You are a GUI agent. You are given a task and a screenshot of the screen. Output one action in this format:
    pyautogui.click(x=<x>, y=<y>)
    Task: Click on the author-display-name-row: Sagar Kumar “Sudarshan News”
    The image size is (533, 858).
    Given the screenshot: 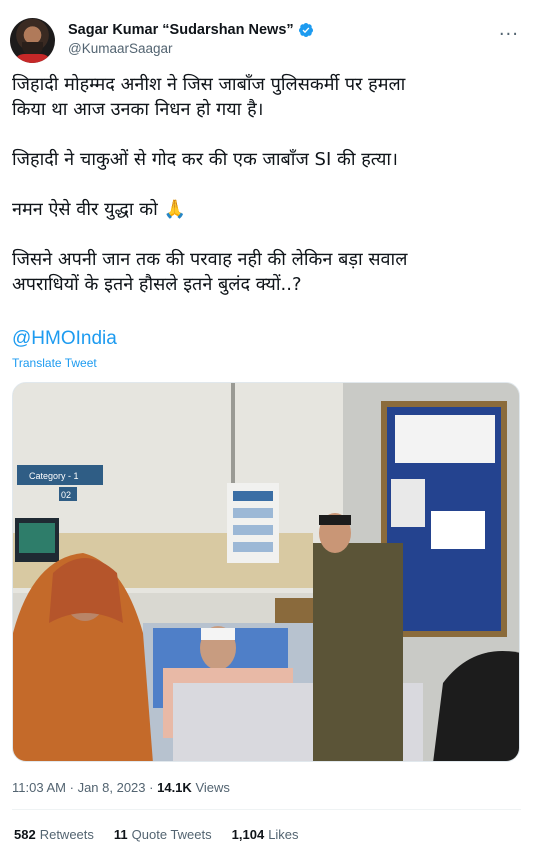 What is the action you would take?
    pyautogui.click(x=191, y=30)
    